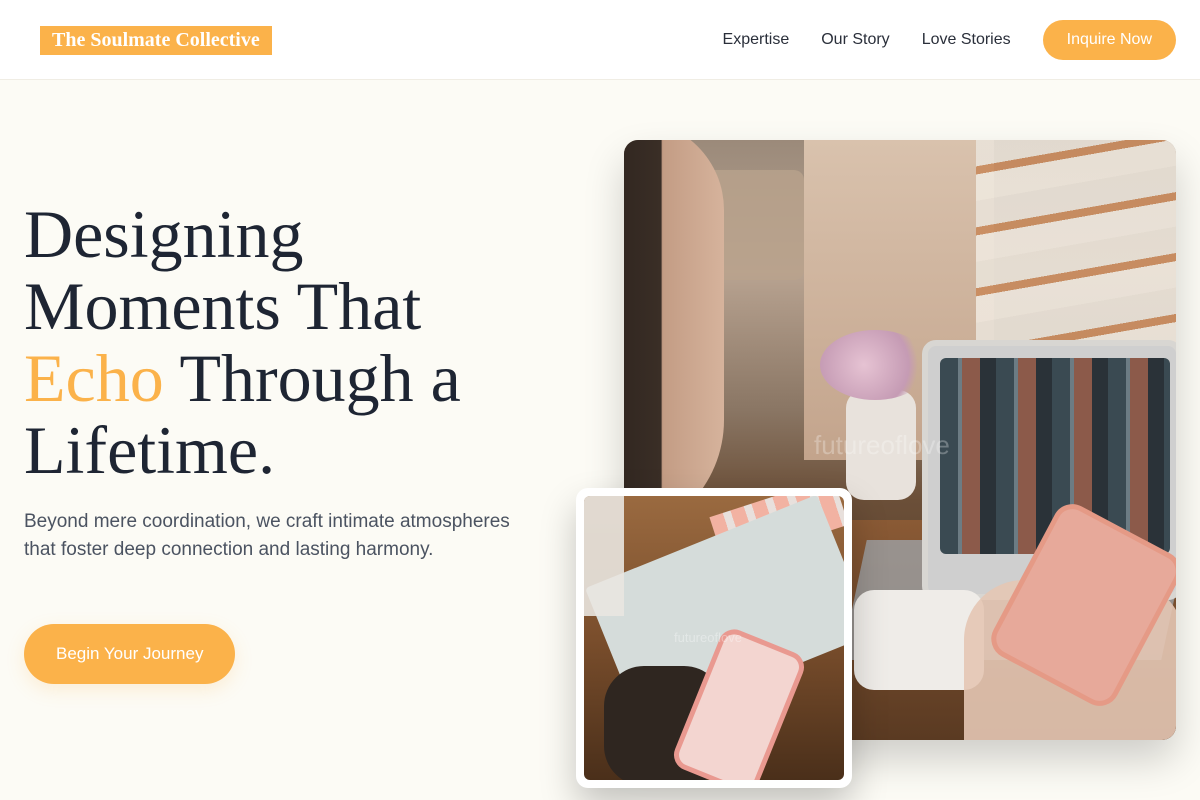  I want to click on inquire-now-button: Inquire Now, so click(1109, 40).